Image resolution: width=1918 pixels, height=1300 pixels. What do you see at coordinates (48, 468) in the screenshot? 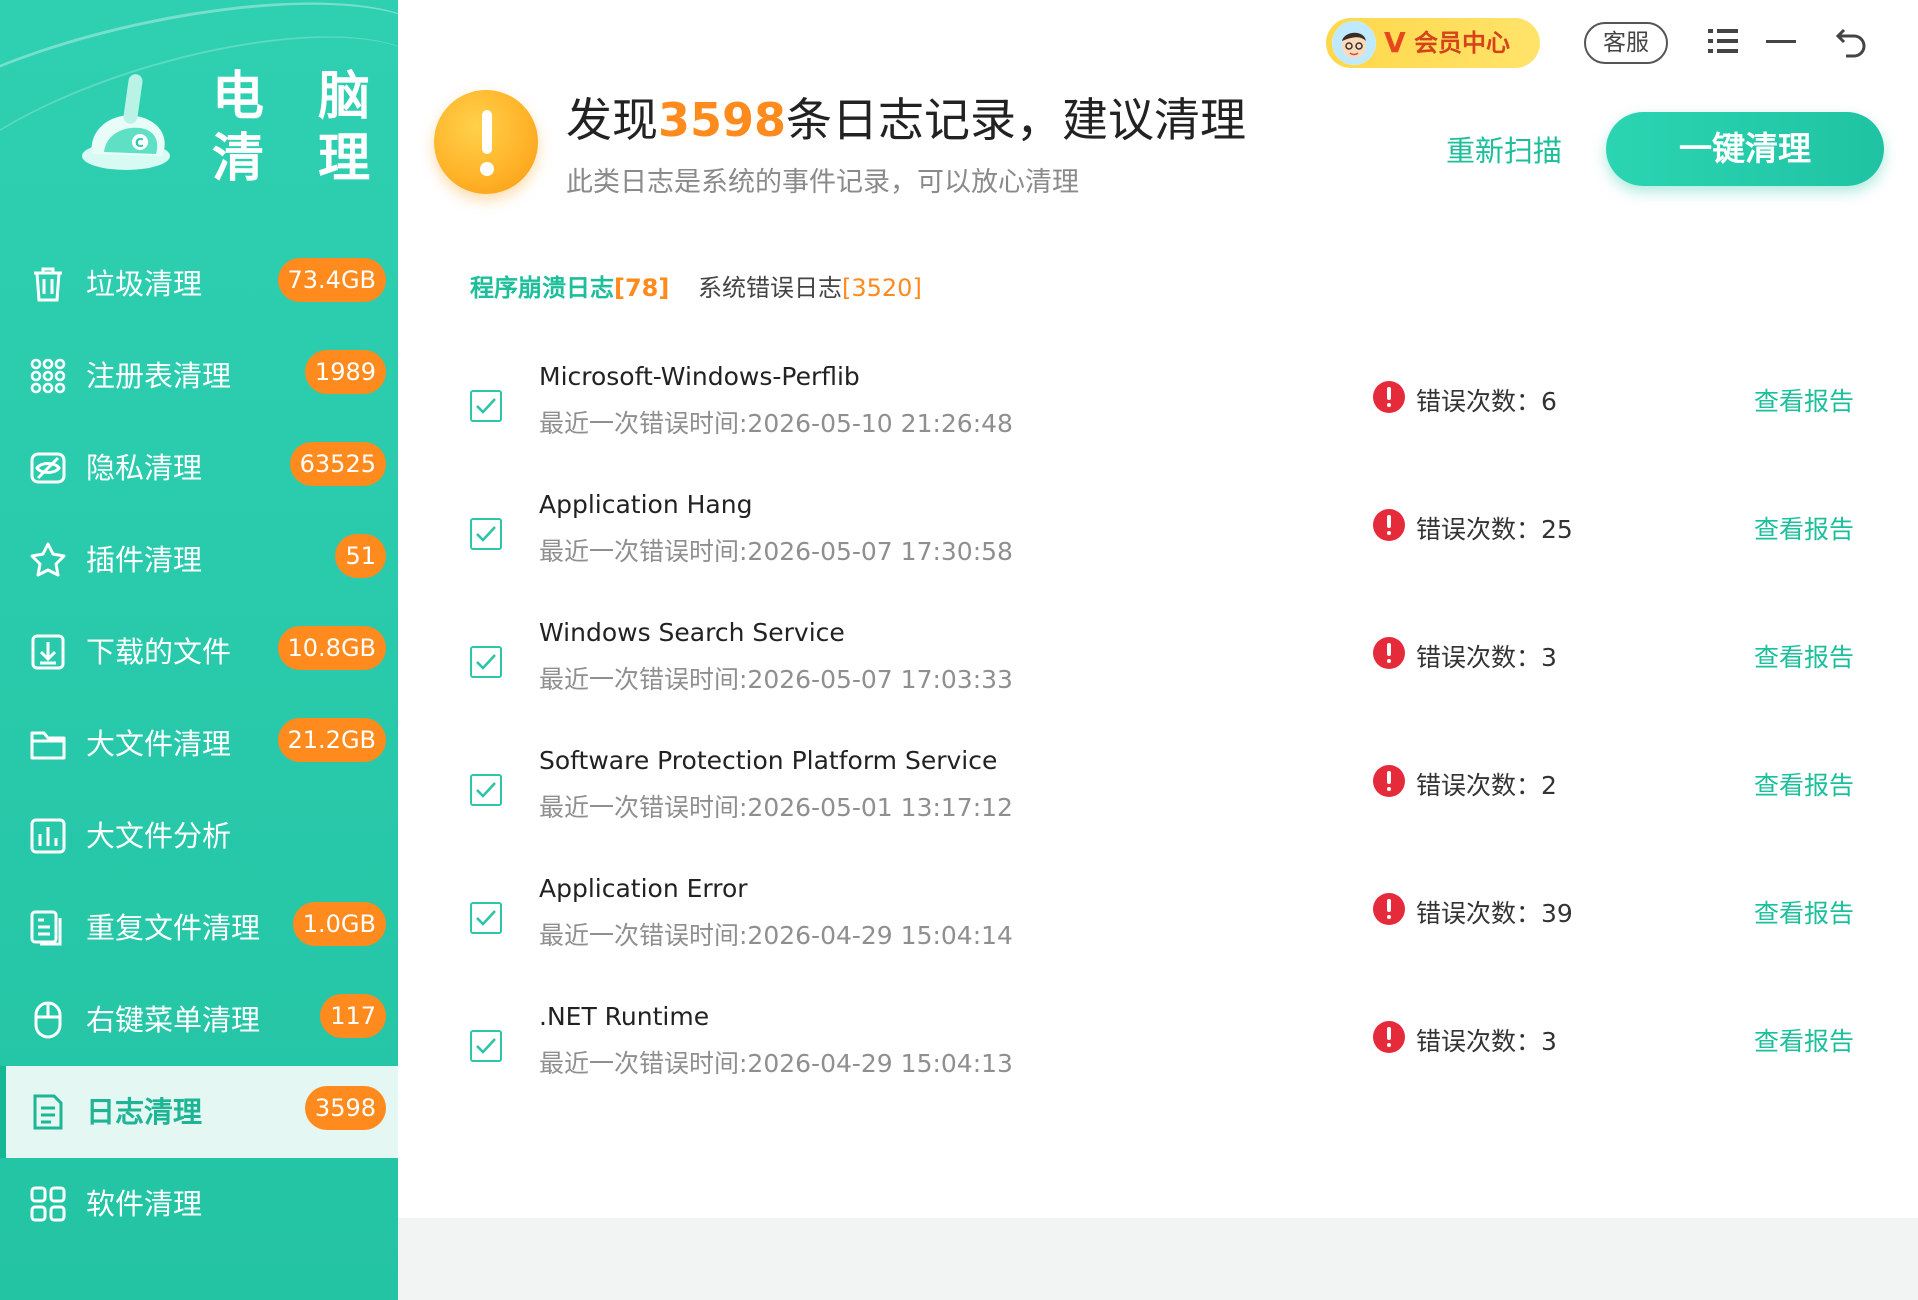
I see `privacy-eye-icon` at bounding box center [48, 468].